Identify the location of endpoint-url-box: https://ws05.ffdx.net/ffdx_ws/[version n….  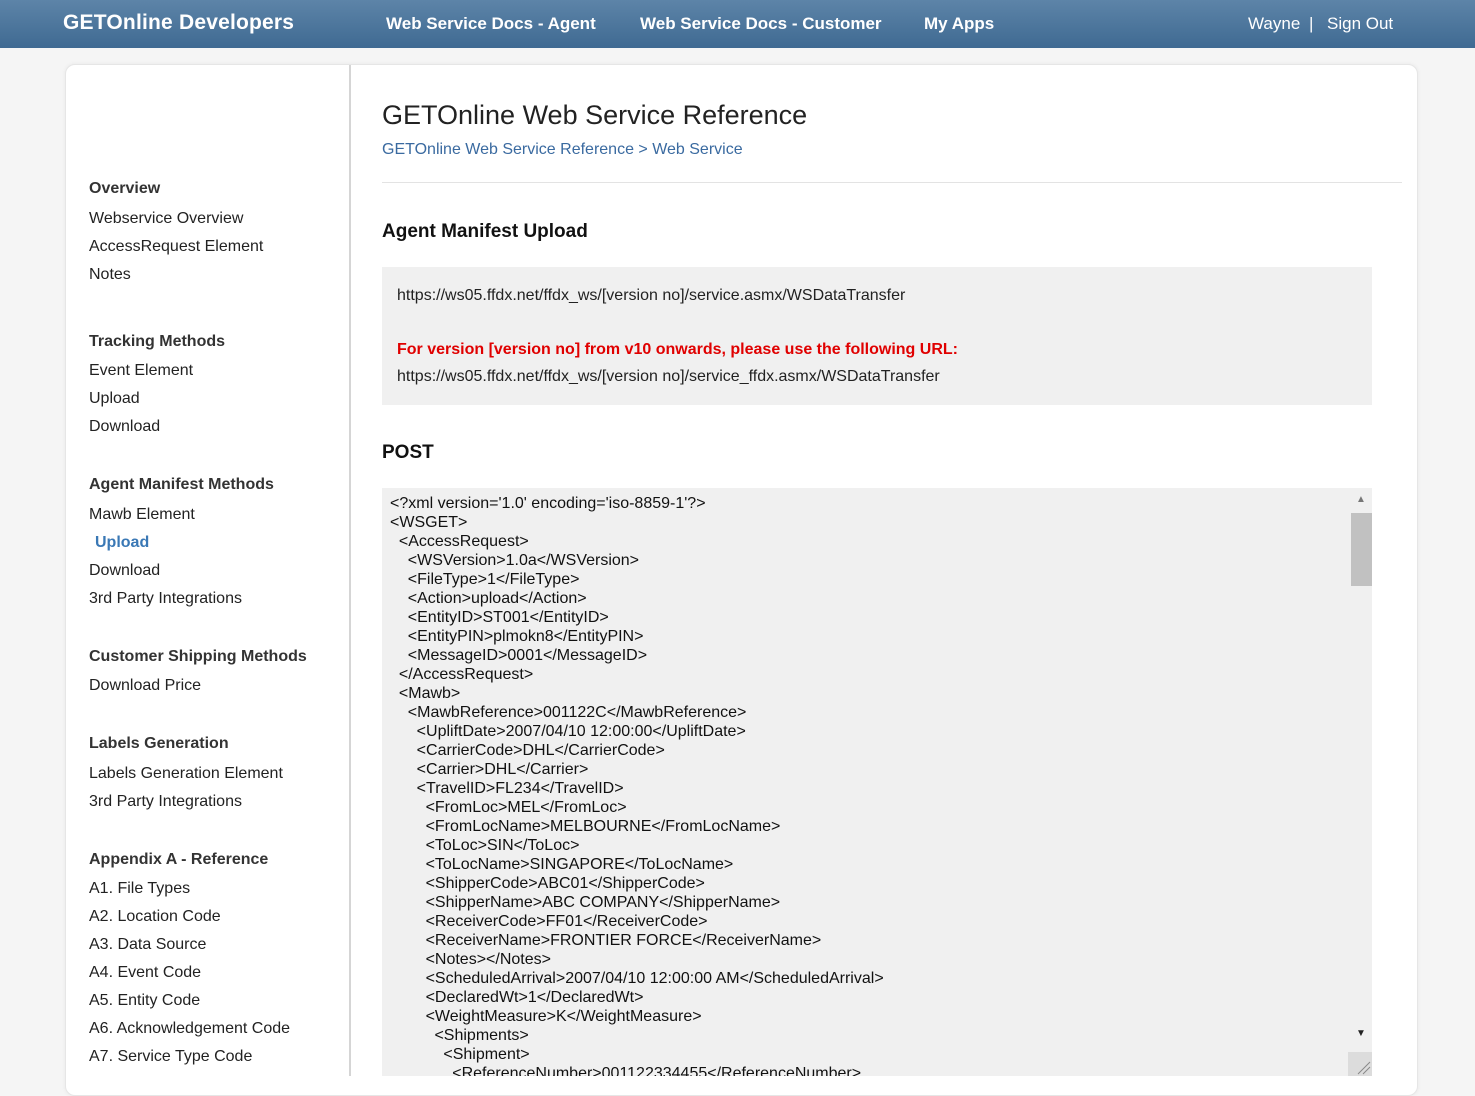
(877, 336).